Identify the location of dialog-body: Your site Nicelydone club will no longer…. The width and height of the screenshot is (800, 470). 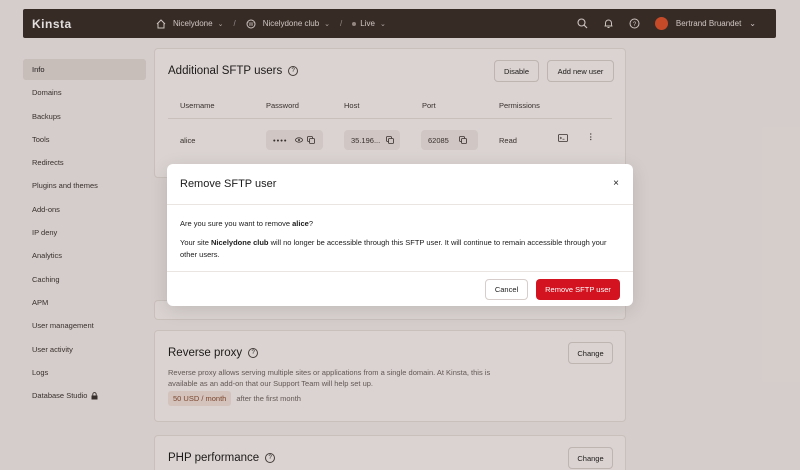
(393, 248).